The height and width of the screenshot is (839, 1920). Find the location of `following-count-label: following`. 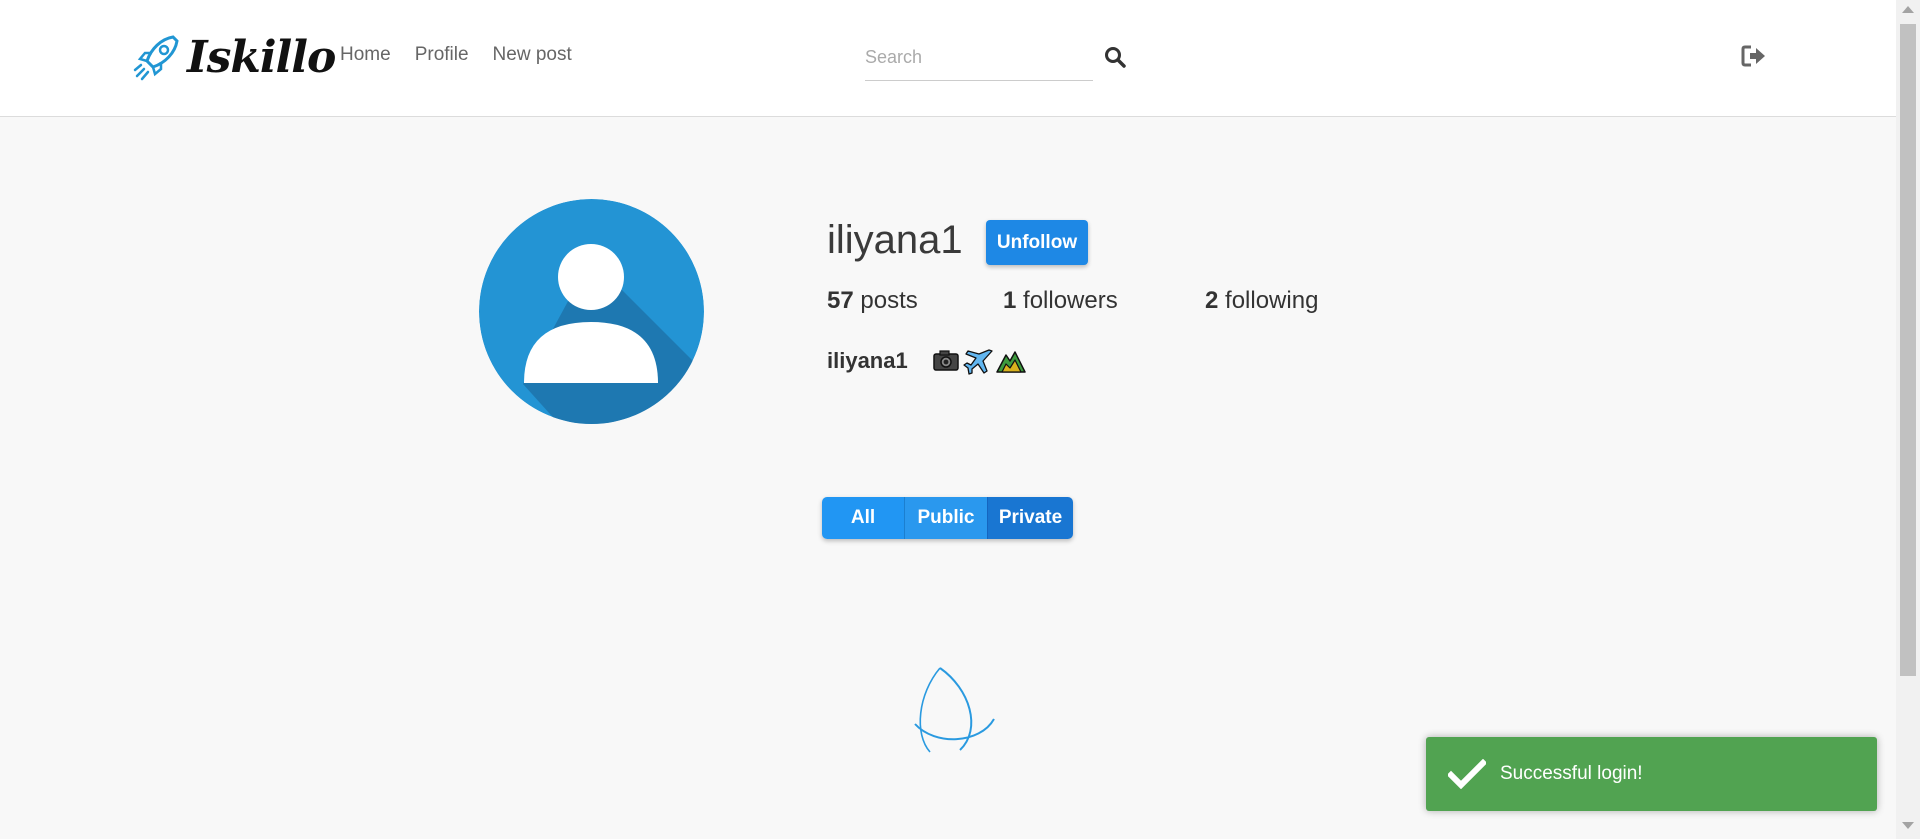

following-count-label: following is located at coordinates (1272, 300).